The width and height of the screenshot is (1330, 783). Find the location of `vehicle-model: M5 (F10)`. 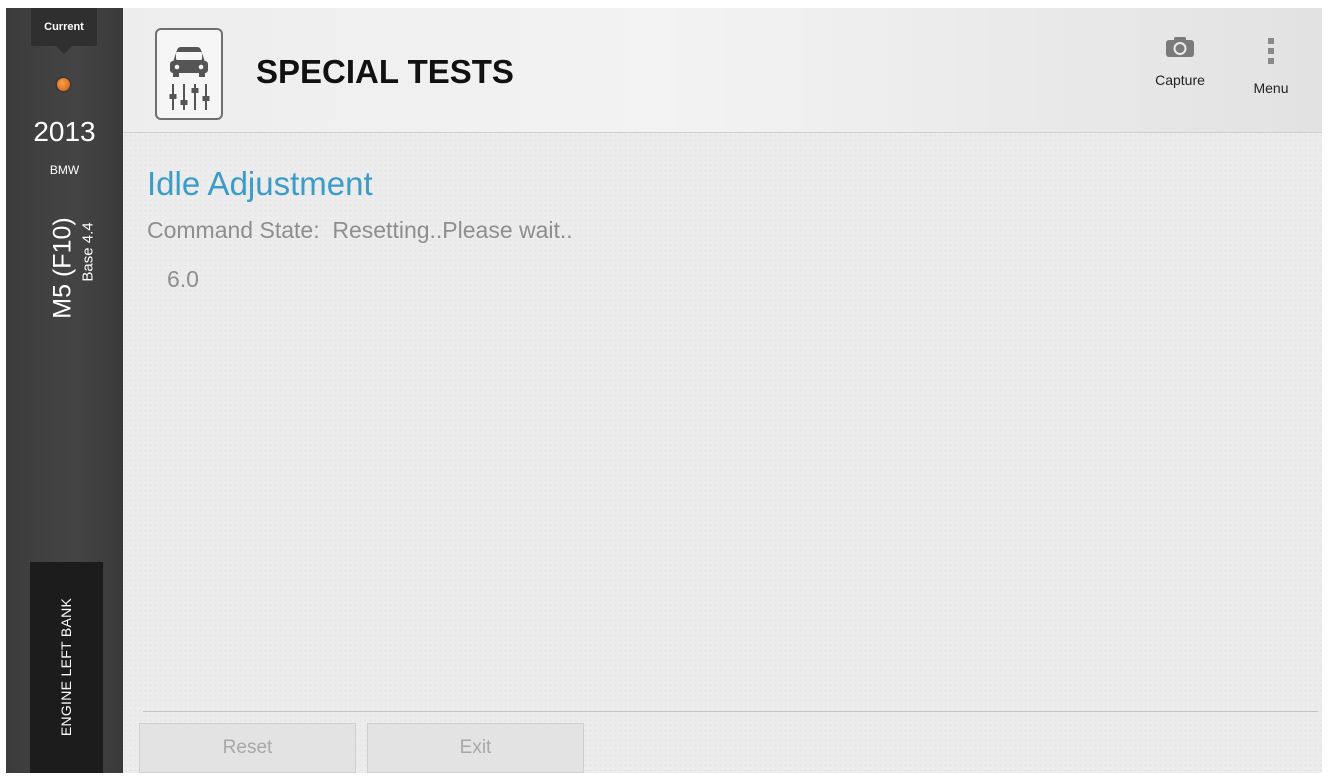

vehicle-model: M5 (F10) is located at coordinates (62, 268).